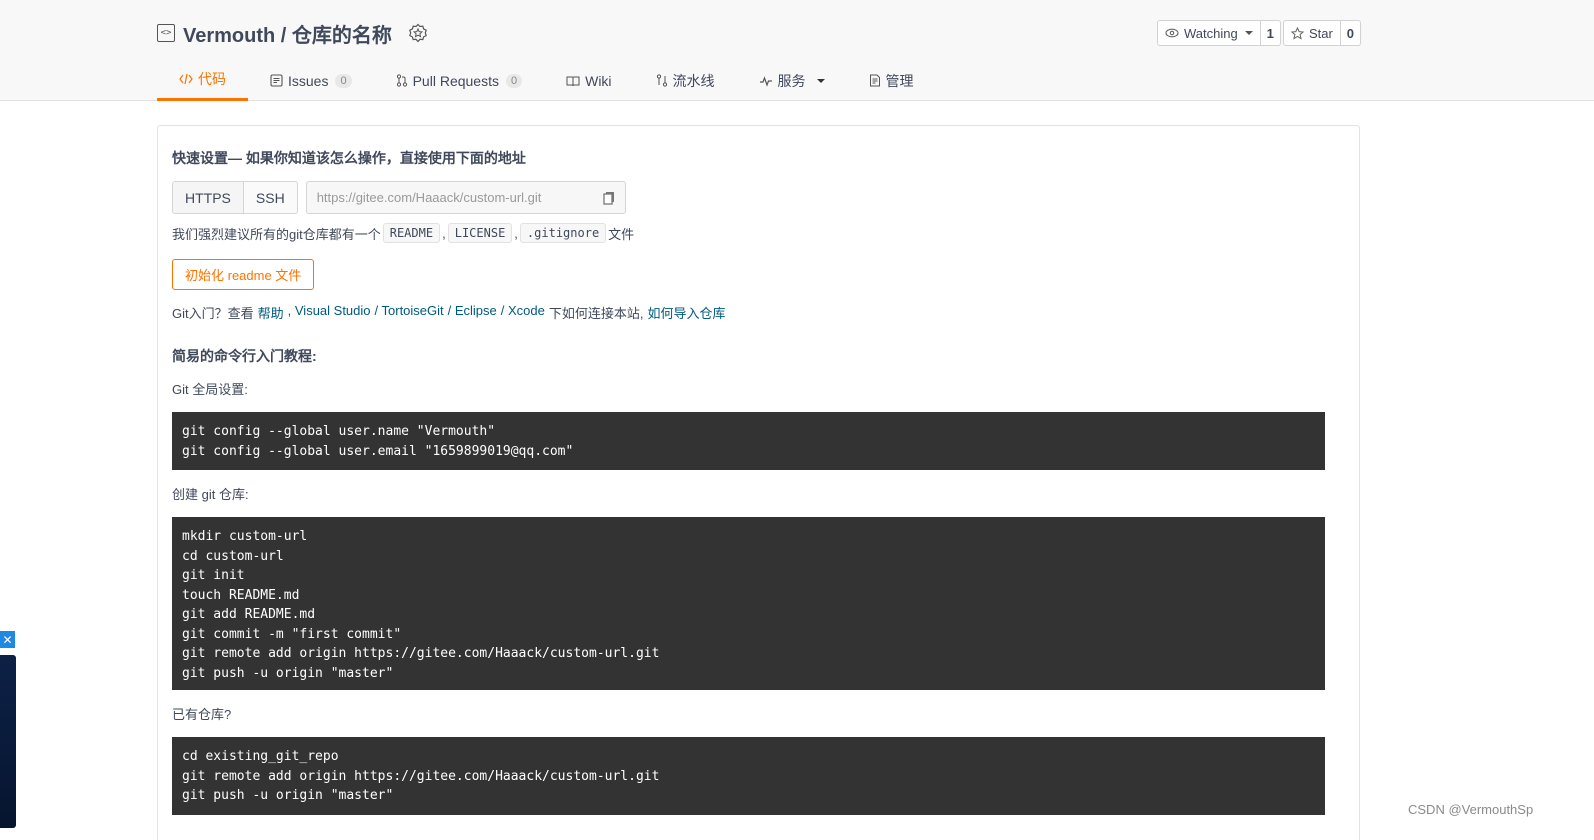  I want to click on issues-count-badge: 0, so click(343, 80).